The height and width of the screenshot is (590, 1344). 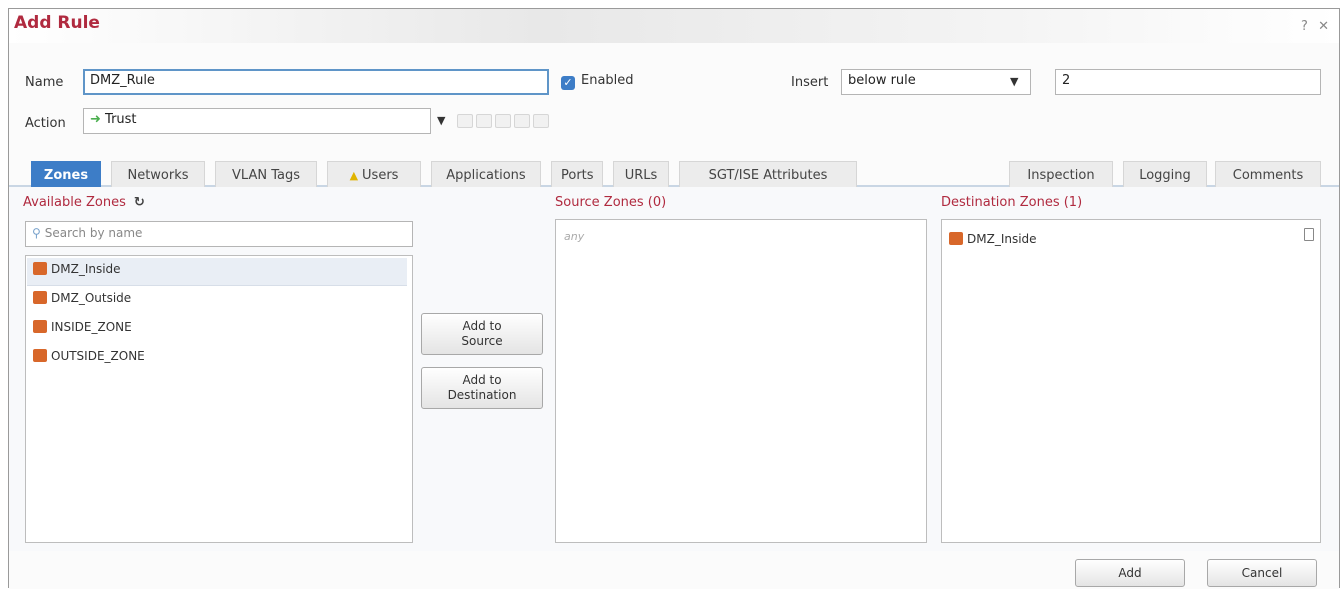 What do you see at coordinates (541, 121) in the screenshot?
I see `file-icon` at bounding box center [541, 121].